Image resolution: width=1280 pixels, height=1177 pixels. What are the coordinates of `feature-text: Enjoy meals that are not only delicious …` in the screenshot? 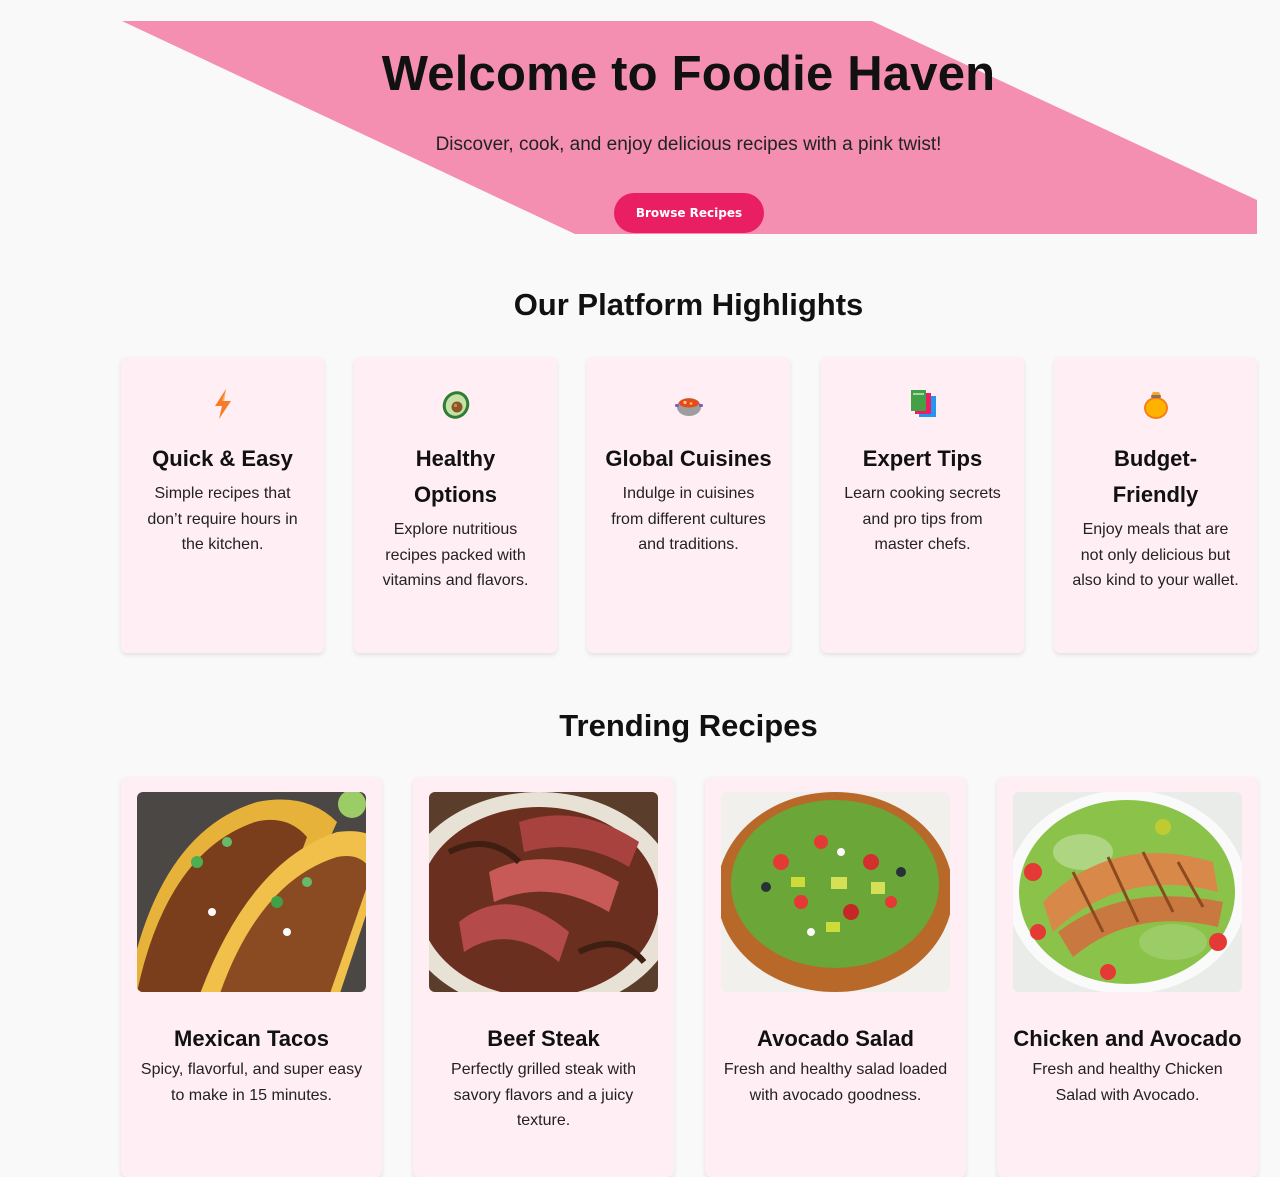 It's located at (1155, 555).